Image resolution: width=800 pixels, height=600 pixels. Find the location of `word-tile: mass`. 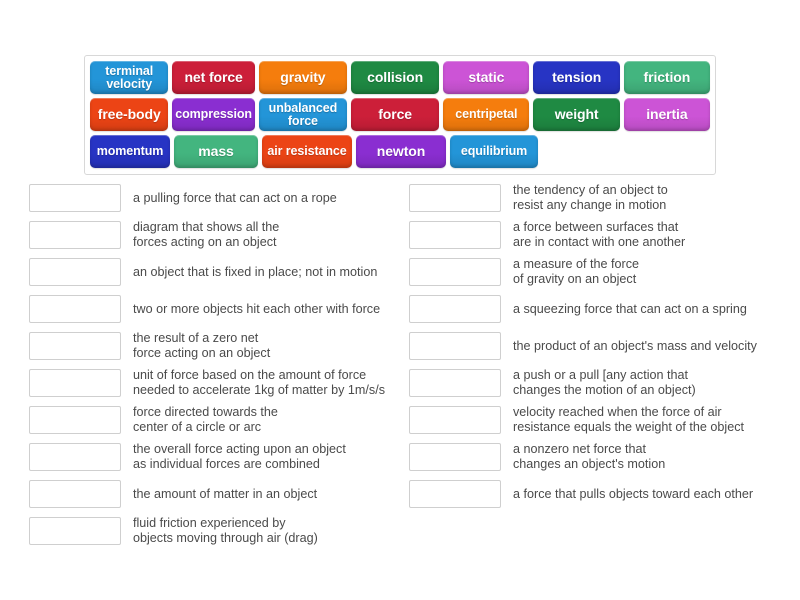

word-tile: mass is located at coordinates (216, 151).